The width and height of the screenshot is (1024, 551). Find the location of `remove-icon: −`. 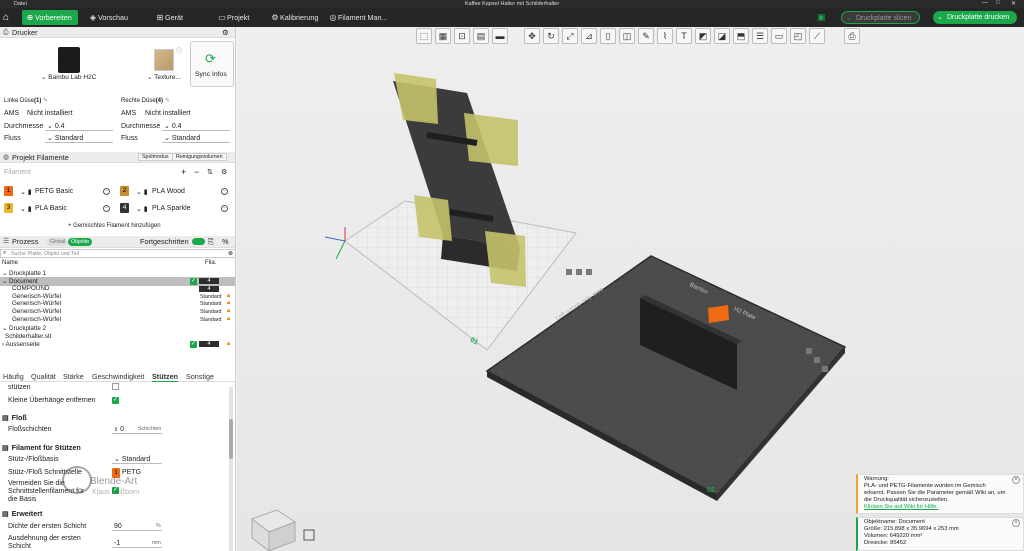

remove-icon: − is located at coordinates (196, 172).